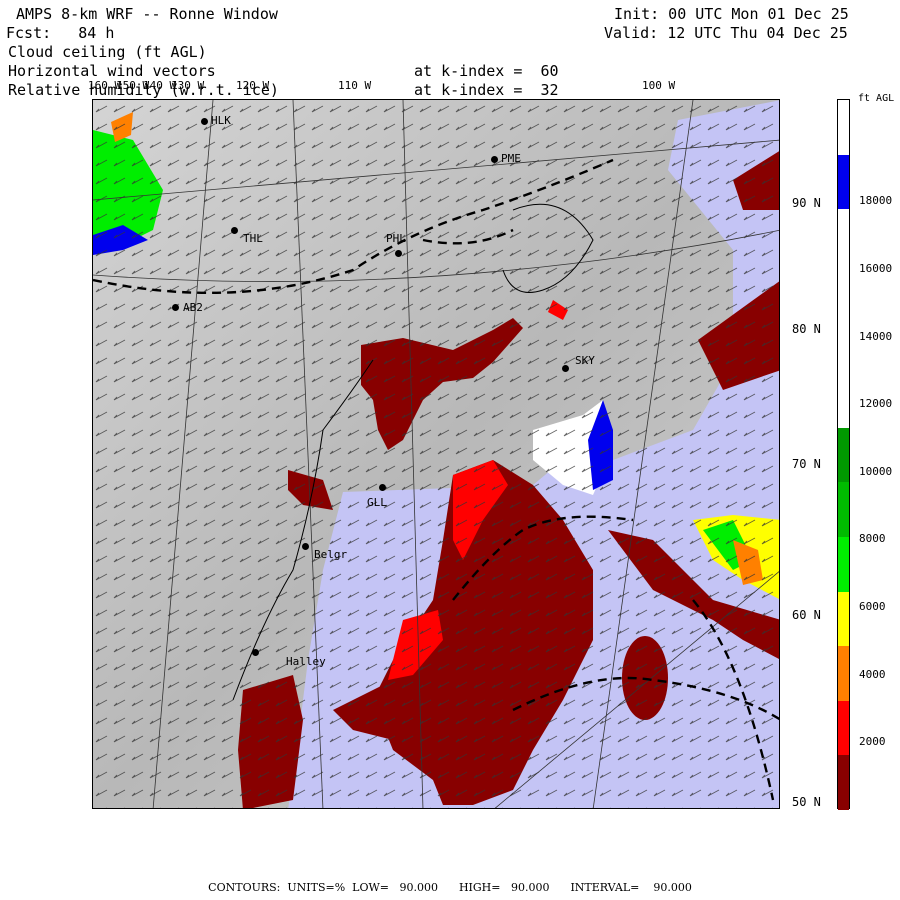 This screenshot has height=900, width=900. I want to click on station-label-sky: SKY, so click(585, 360).